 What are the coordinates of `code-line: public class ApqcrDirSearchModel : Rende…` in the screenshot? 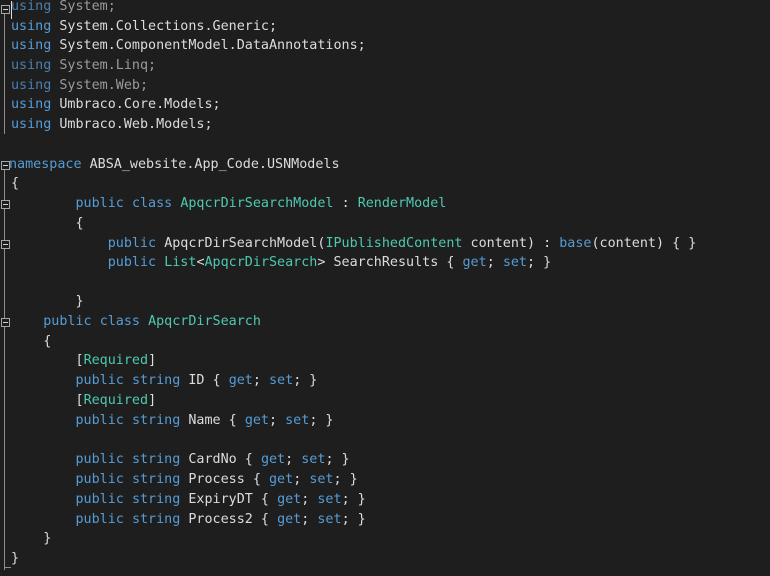 It's located at (229, 204).